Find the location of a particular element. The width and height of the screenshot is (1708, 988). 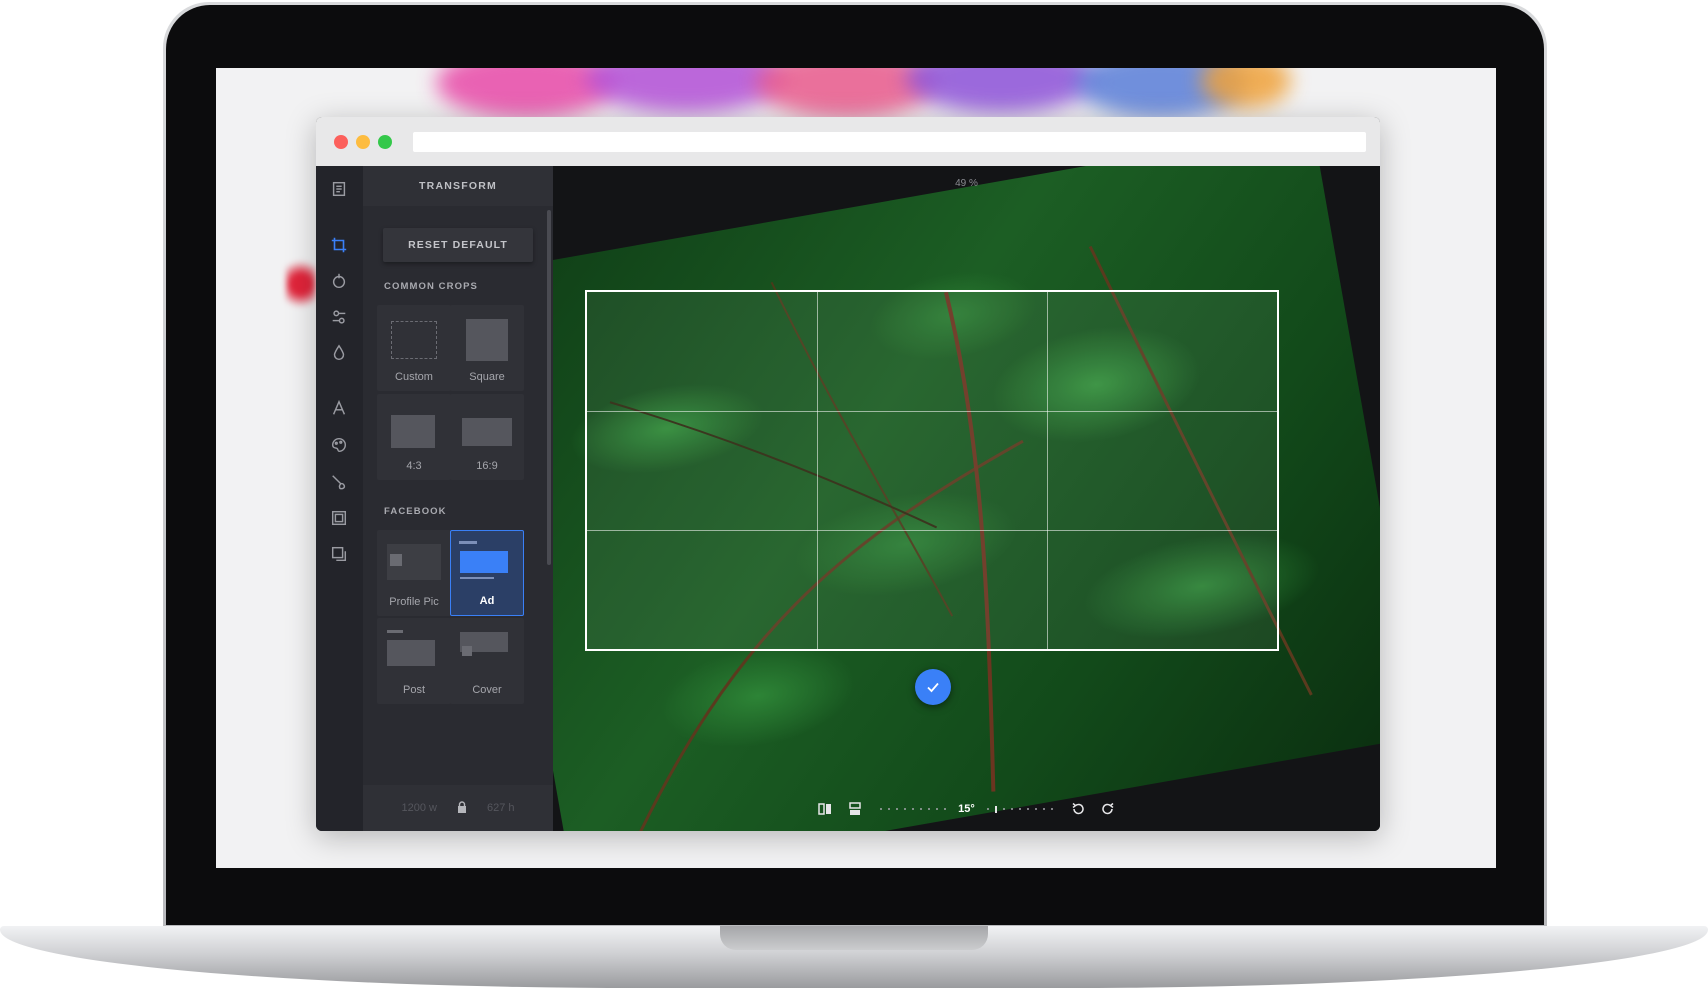

crop-tile-label: 4:3 is located at coordinates (414, 466).